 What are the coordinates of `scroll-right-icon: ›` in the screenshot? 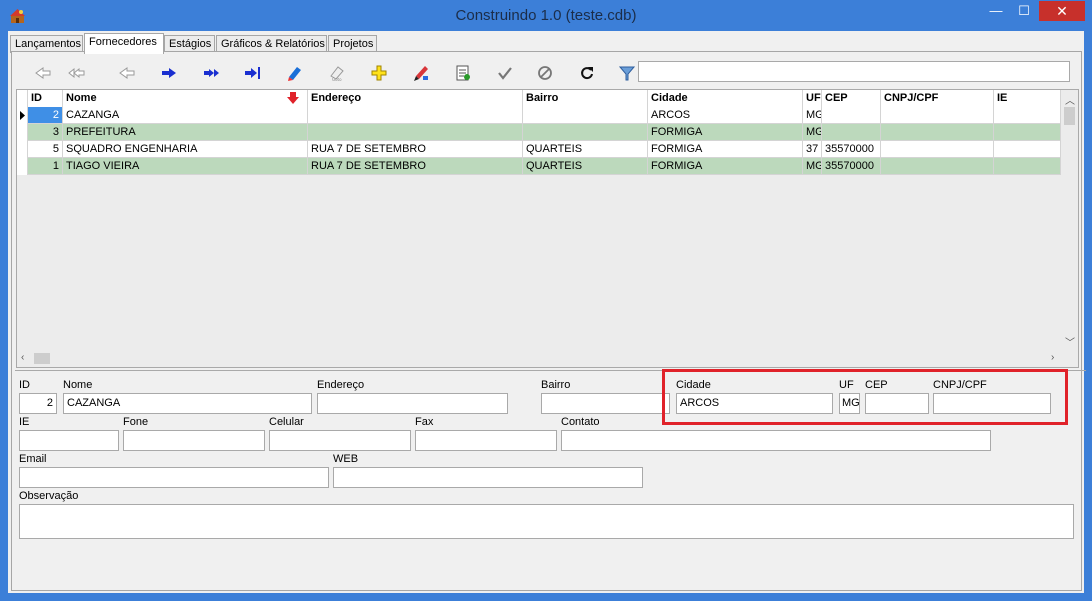 It's located at (1052, 357).